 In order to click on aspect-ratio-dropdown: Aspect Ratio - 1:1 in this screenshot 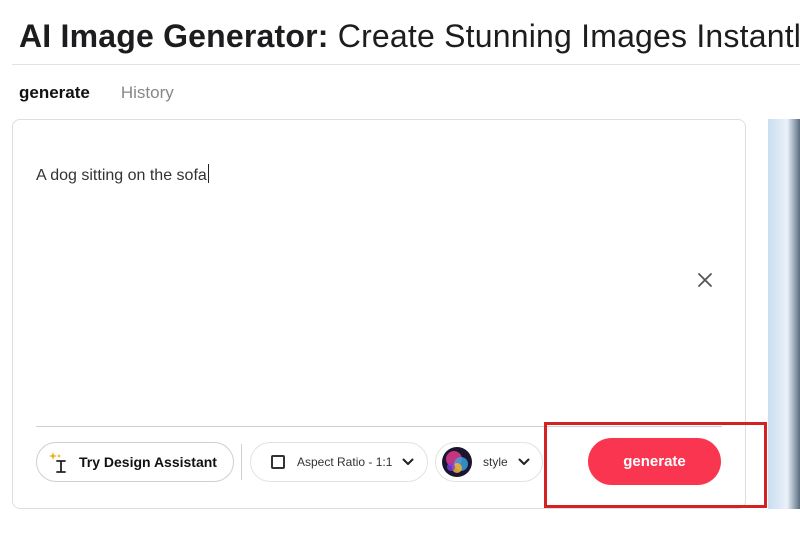, I will do `click(339, 462)`.